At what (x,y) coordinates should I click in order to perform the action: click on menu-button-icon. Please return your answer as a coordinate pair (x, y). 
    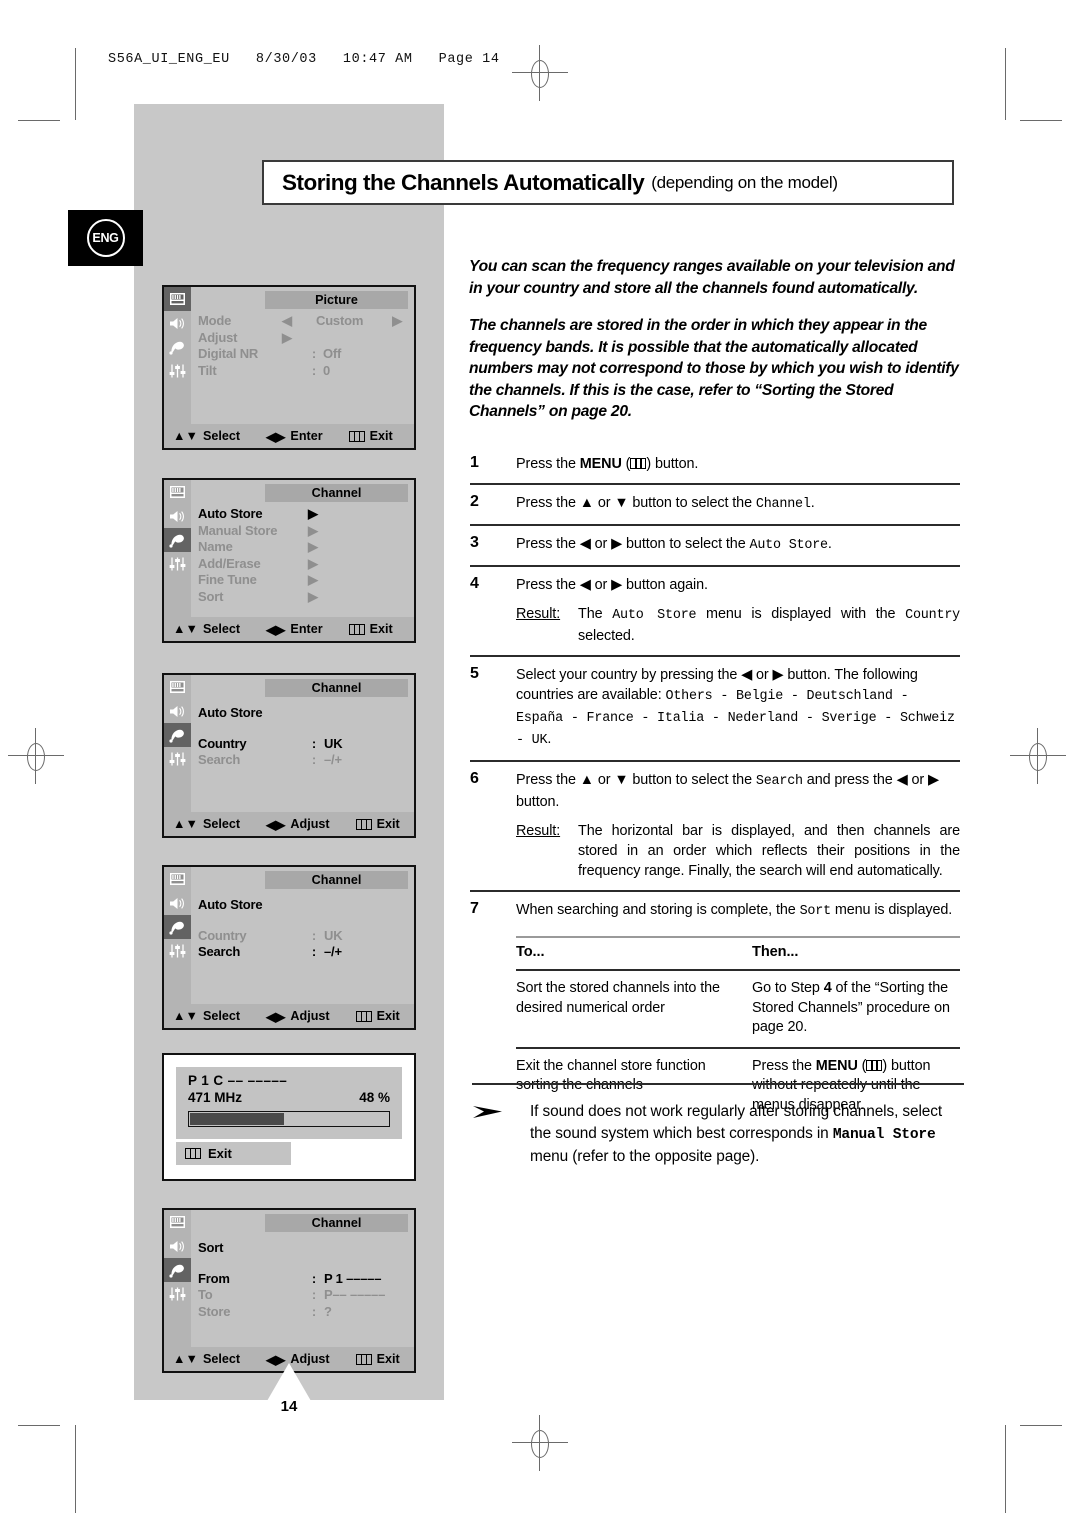
    Looking at the image, I should click on (638, 463).